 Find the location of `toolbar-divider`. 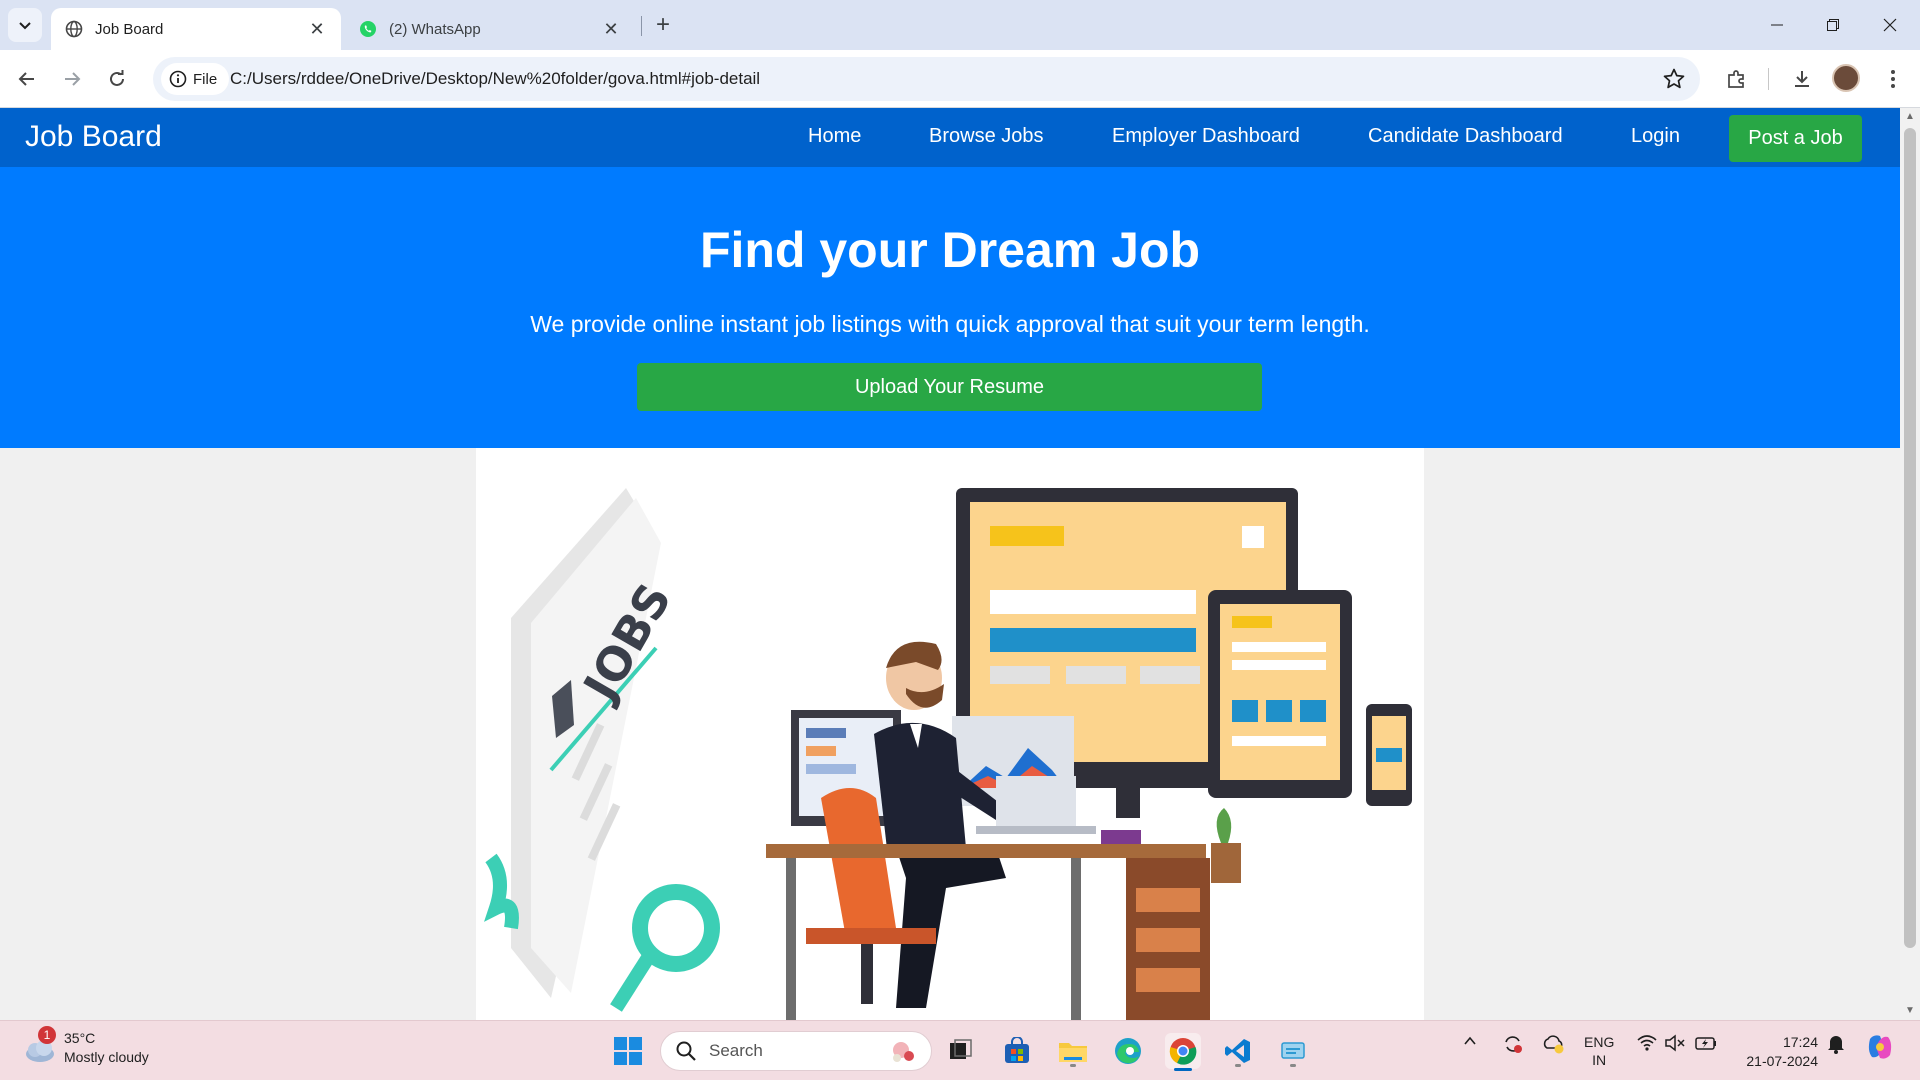

toolbar-divider is located at coordinates (1768, 79).